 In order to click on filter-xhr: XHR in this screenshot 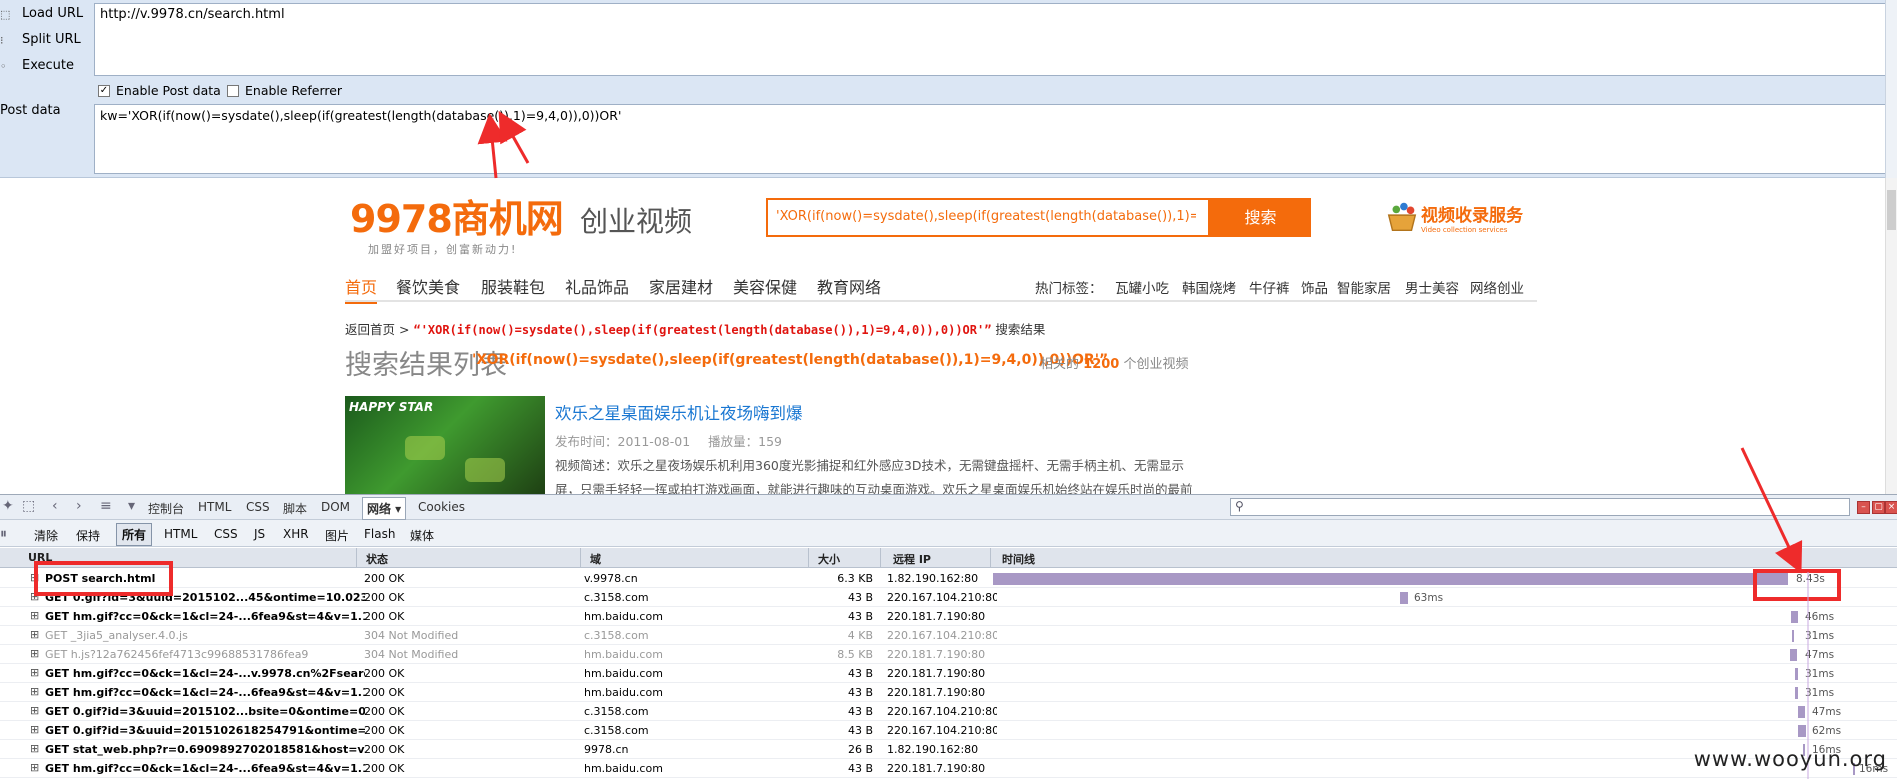, I will do `click(296, 534)`.